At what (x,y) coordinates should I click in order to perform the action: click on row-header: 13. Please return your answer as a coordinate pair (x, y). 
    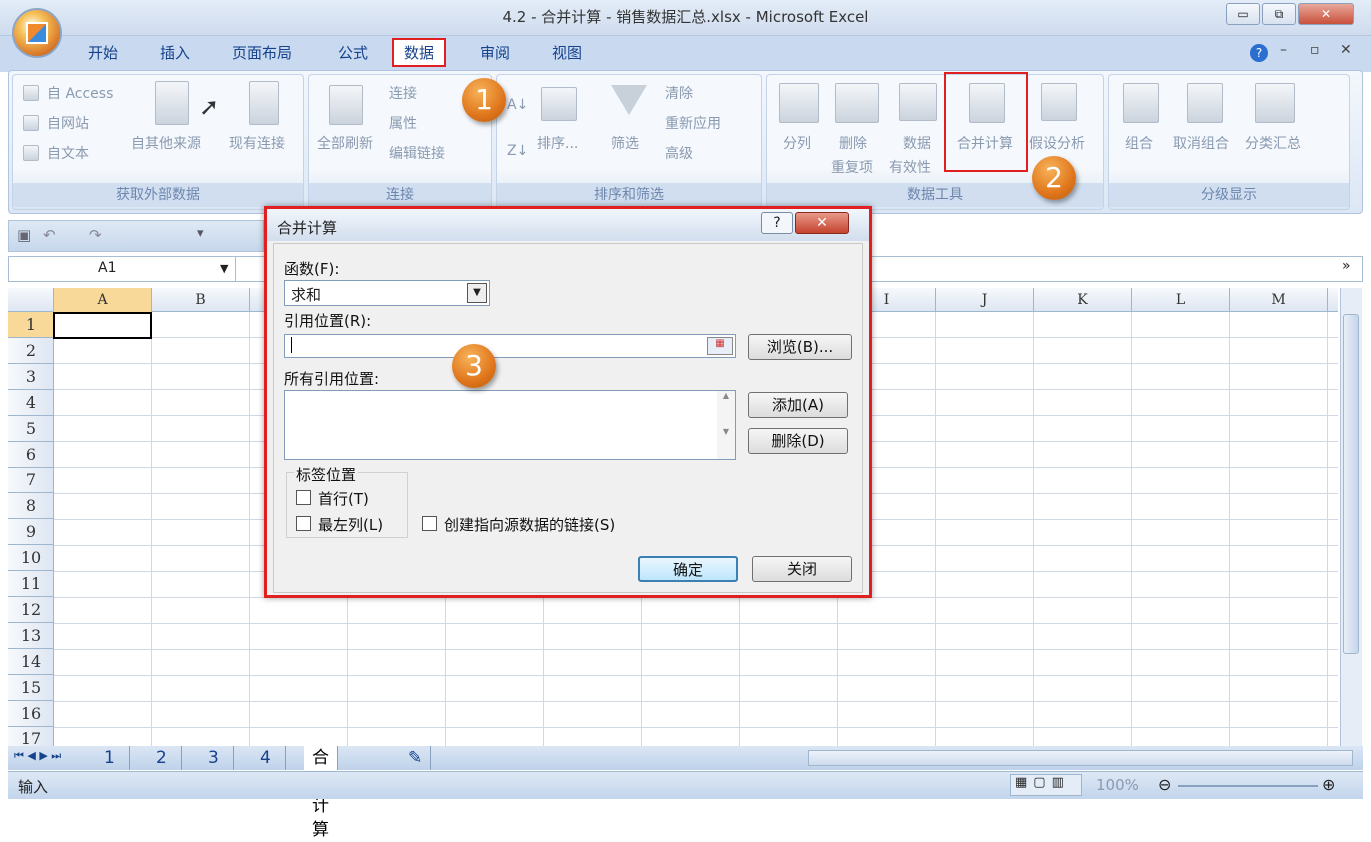
    Looking at the image, I should click on (31, 636).